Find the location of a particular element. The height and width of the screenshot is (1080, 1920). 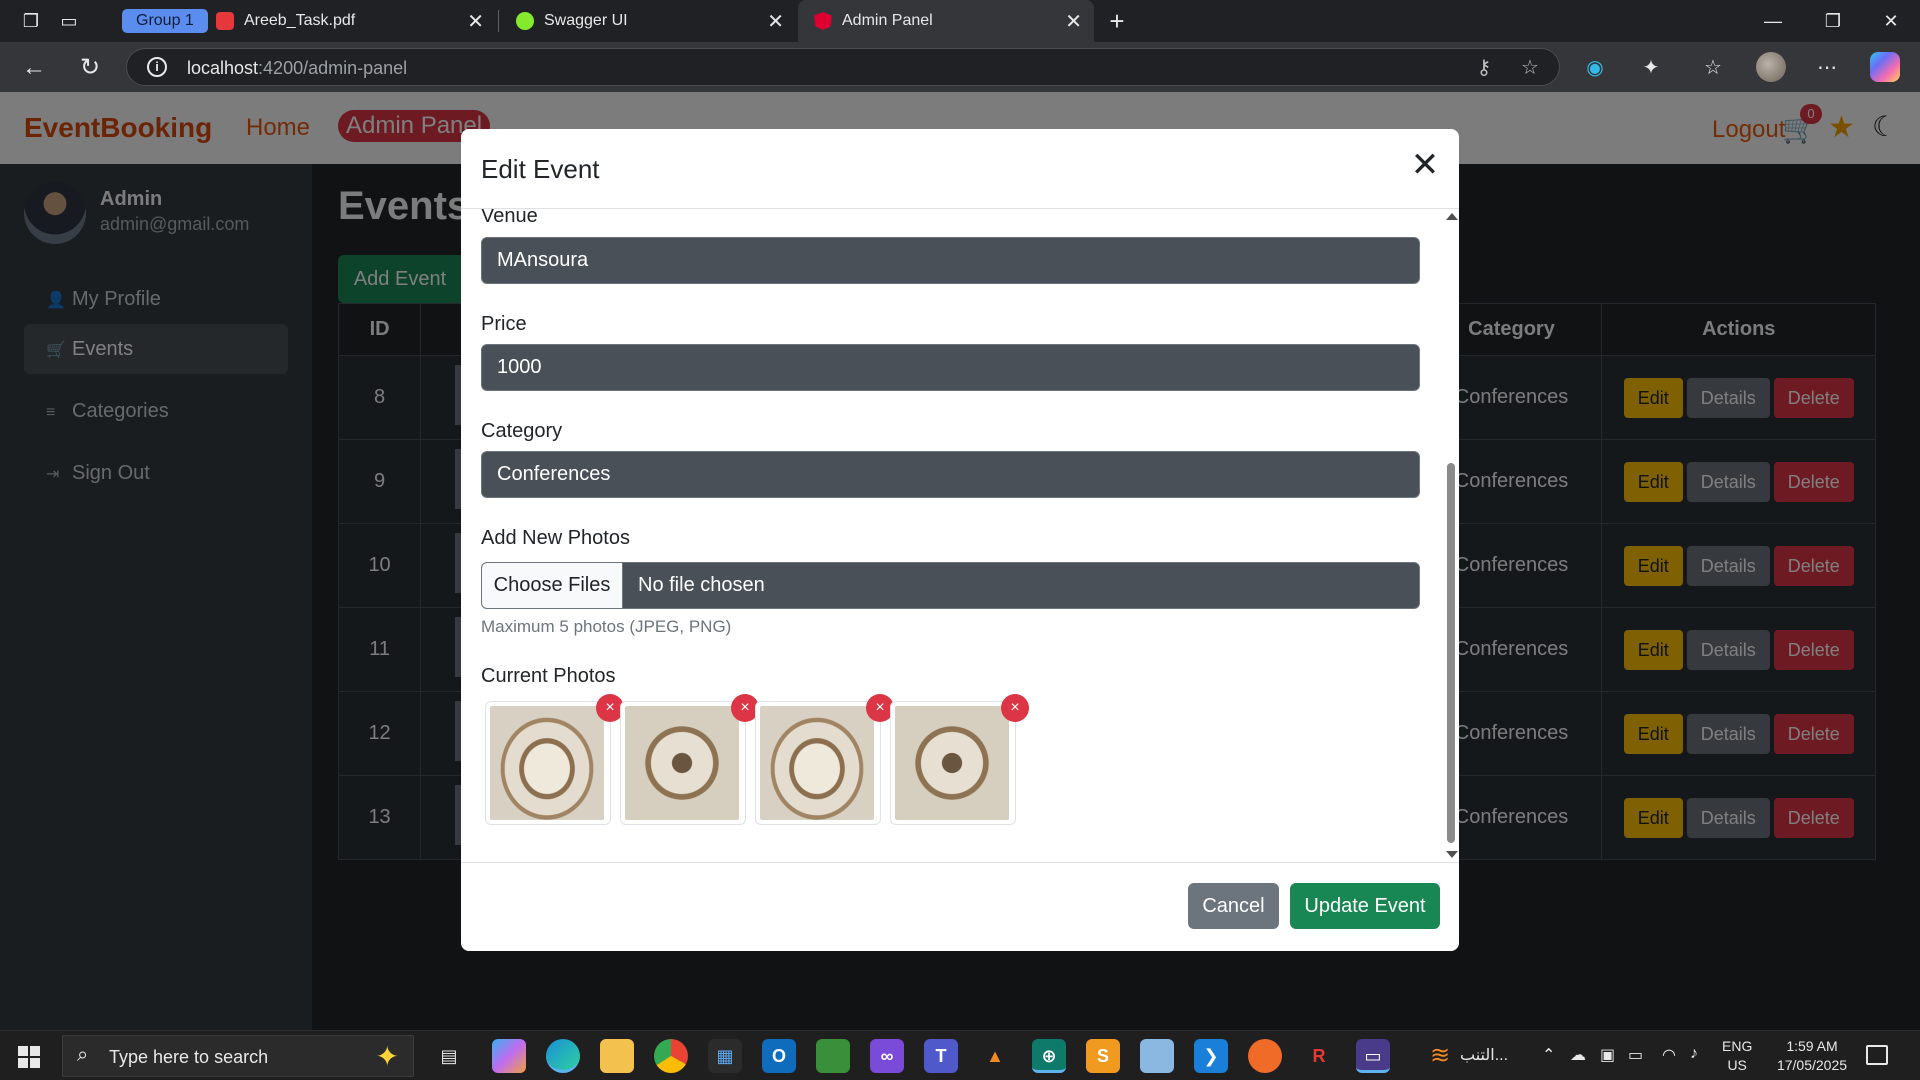

price-input: 1000 is located at coordinates (950, 367).